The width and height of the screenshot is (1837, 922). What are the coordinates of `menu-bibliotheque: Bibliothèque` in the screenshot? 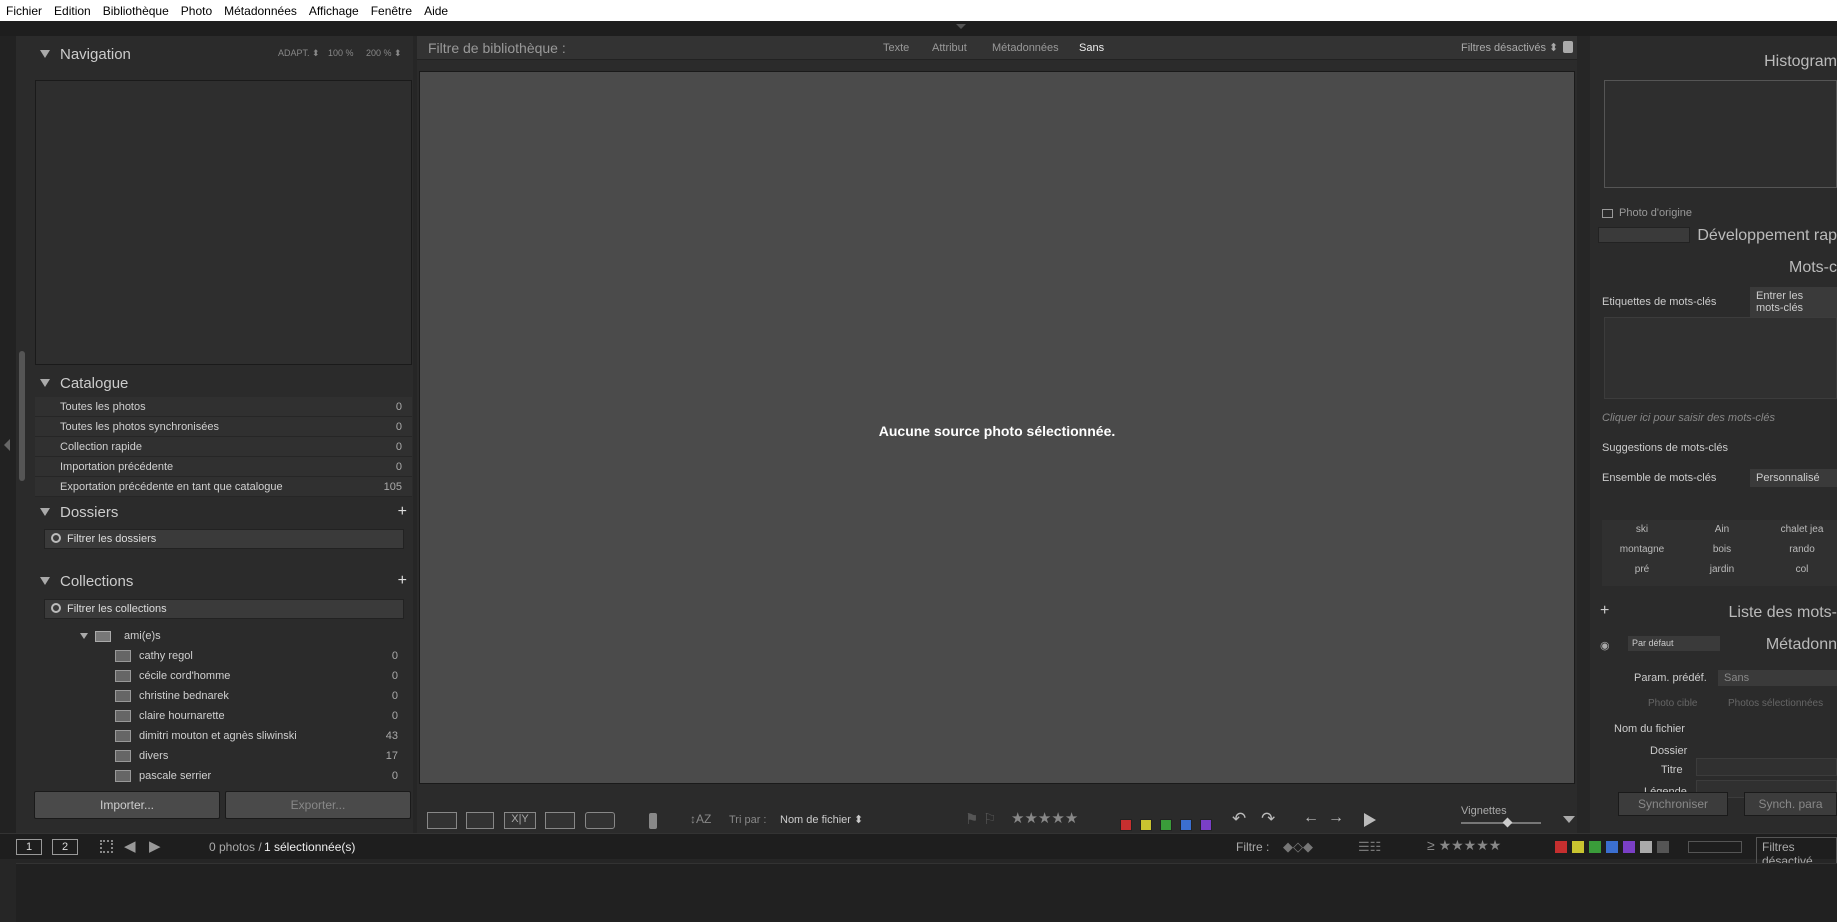 It's located at (136, 11).